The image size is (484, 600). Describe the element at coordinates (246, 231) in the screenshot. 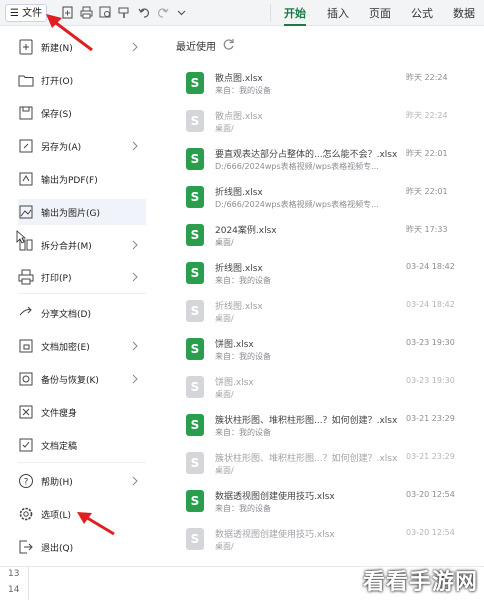

I see `file-name: 2024案例.xlsx` at that location.